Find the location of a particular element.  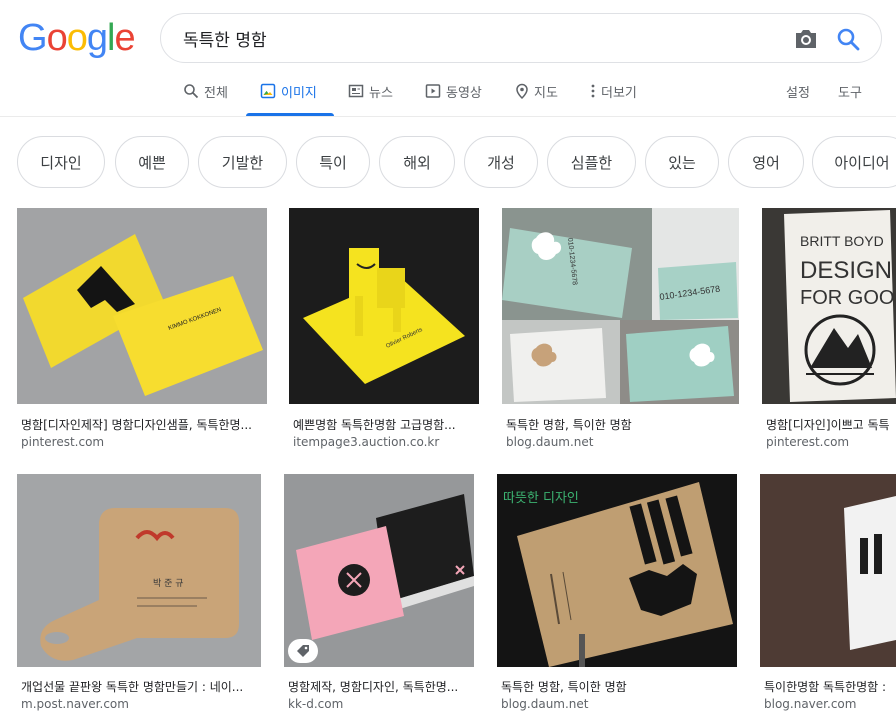

tab-label: 동영상 is located at coordinates (464, 93).